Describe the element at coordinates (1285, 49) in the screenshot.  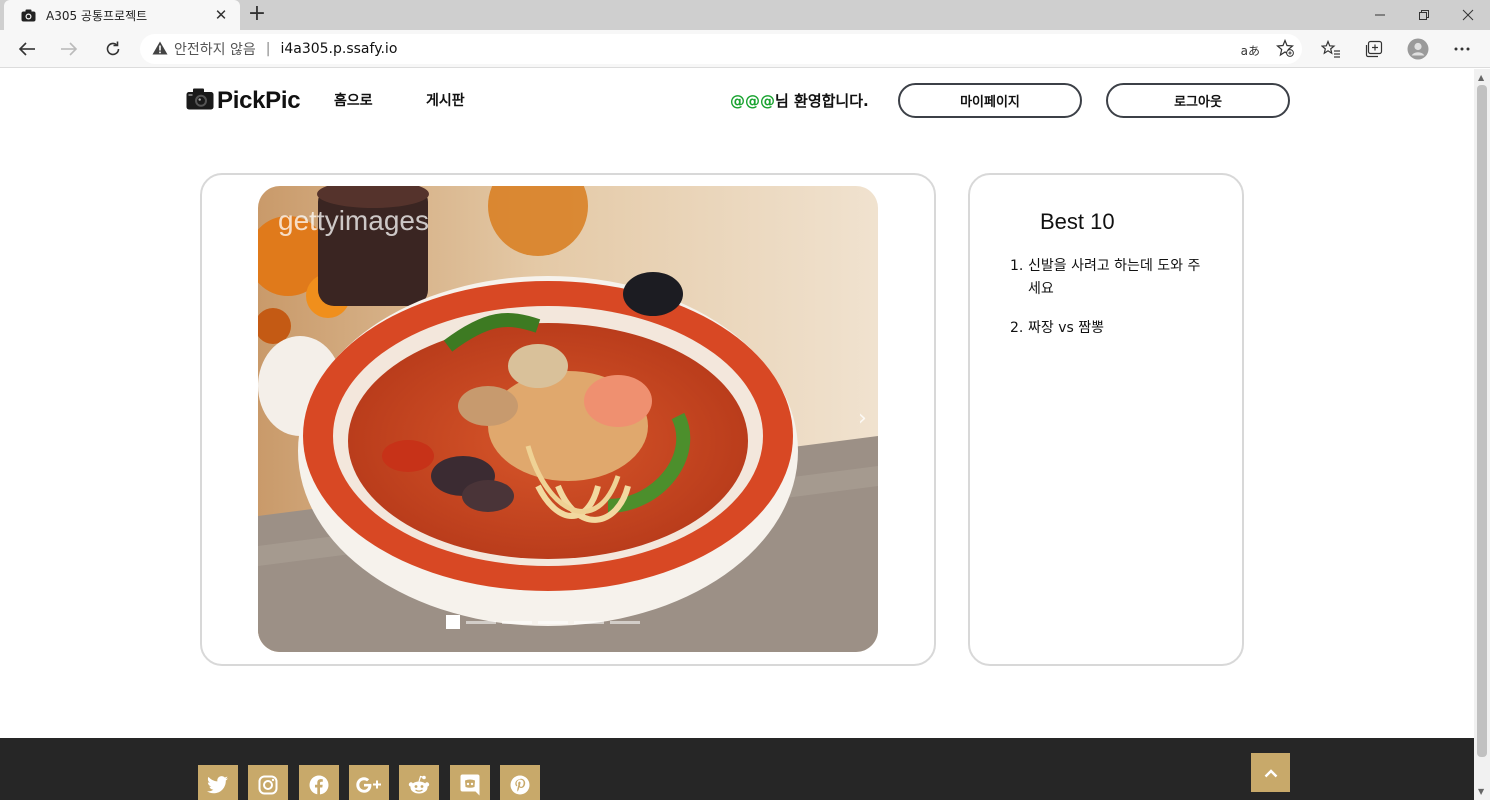
I see `add-favorite-icon` at that location.